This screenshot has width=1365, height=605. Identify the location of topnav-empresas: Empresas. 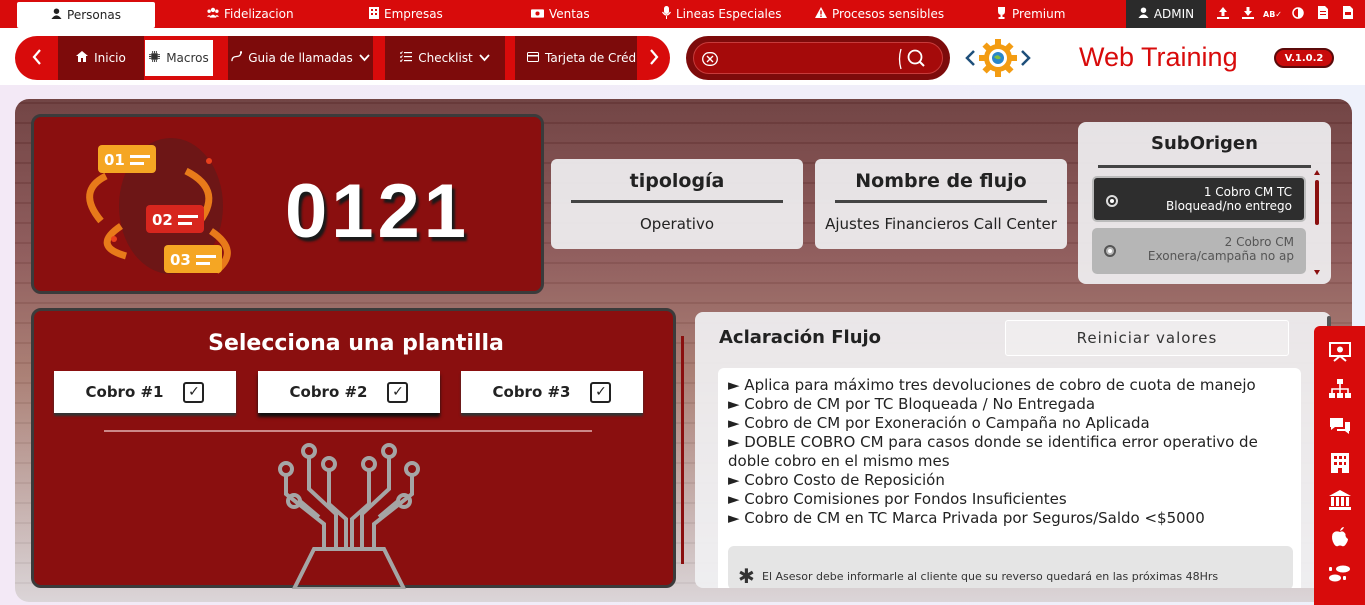
(406, 14).